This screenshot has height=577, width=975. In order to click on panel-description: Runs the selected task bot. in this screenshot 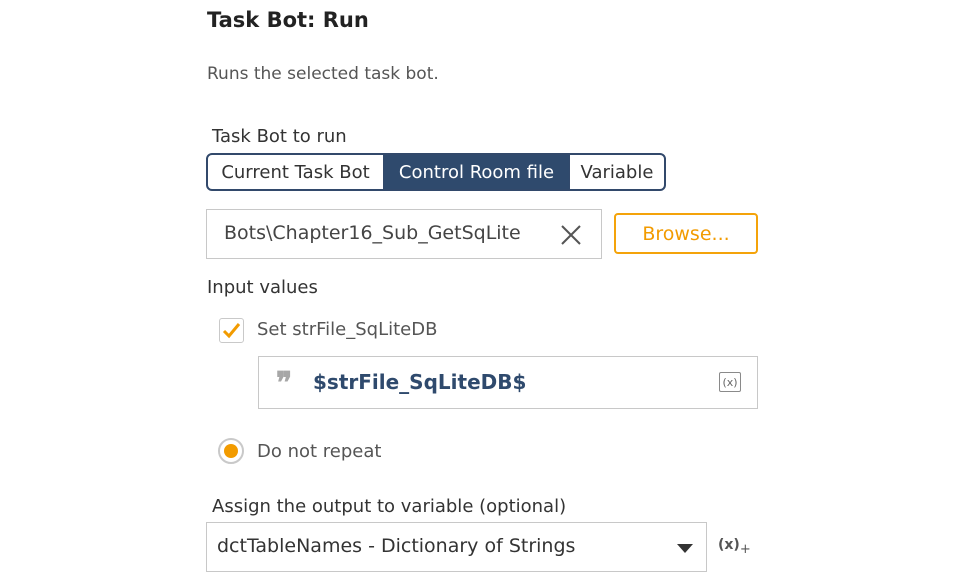, I will do `click(323, 74)`.